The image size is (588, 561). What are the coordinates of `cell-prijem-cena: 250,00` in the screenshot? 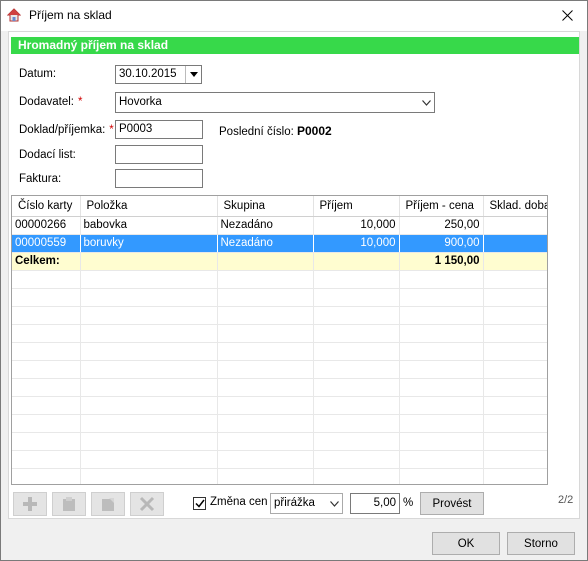 It's located at (441, 225).